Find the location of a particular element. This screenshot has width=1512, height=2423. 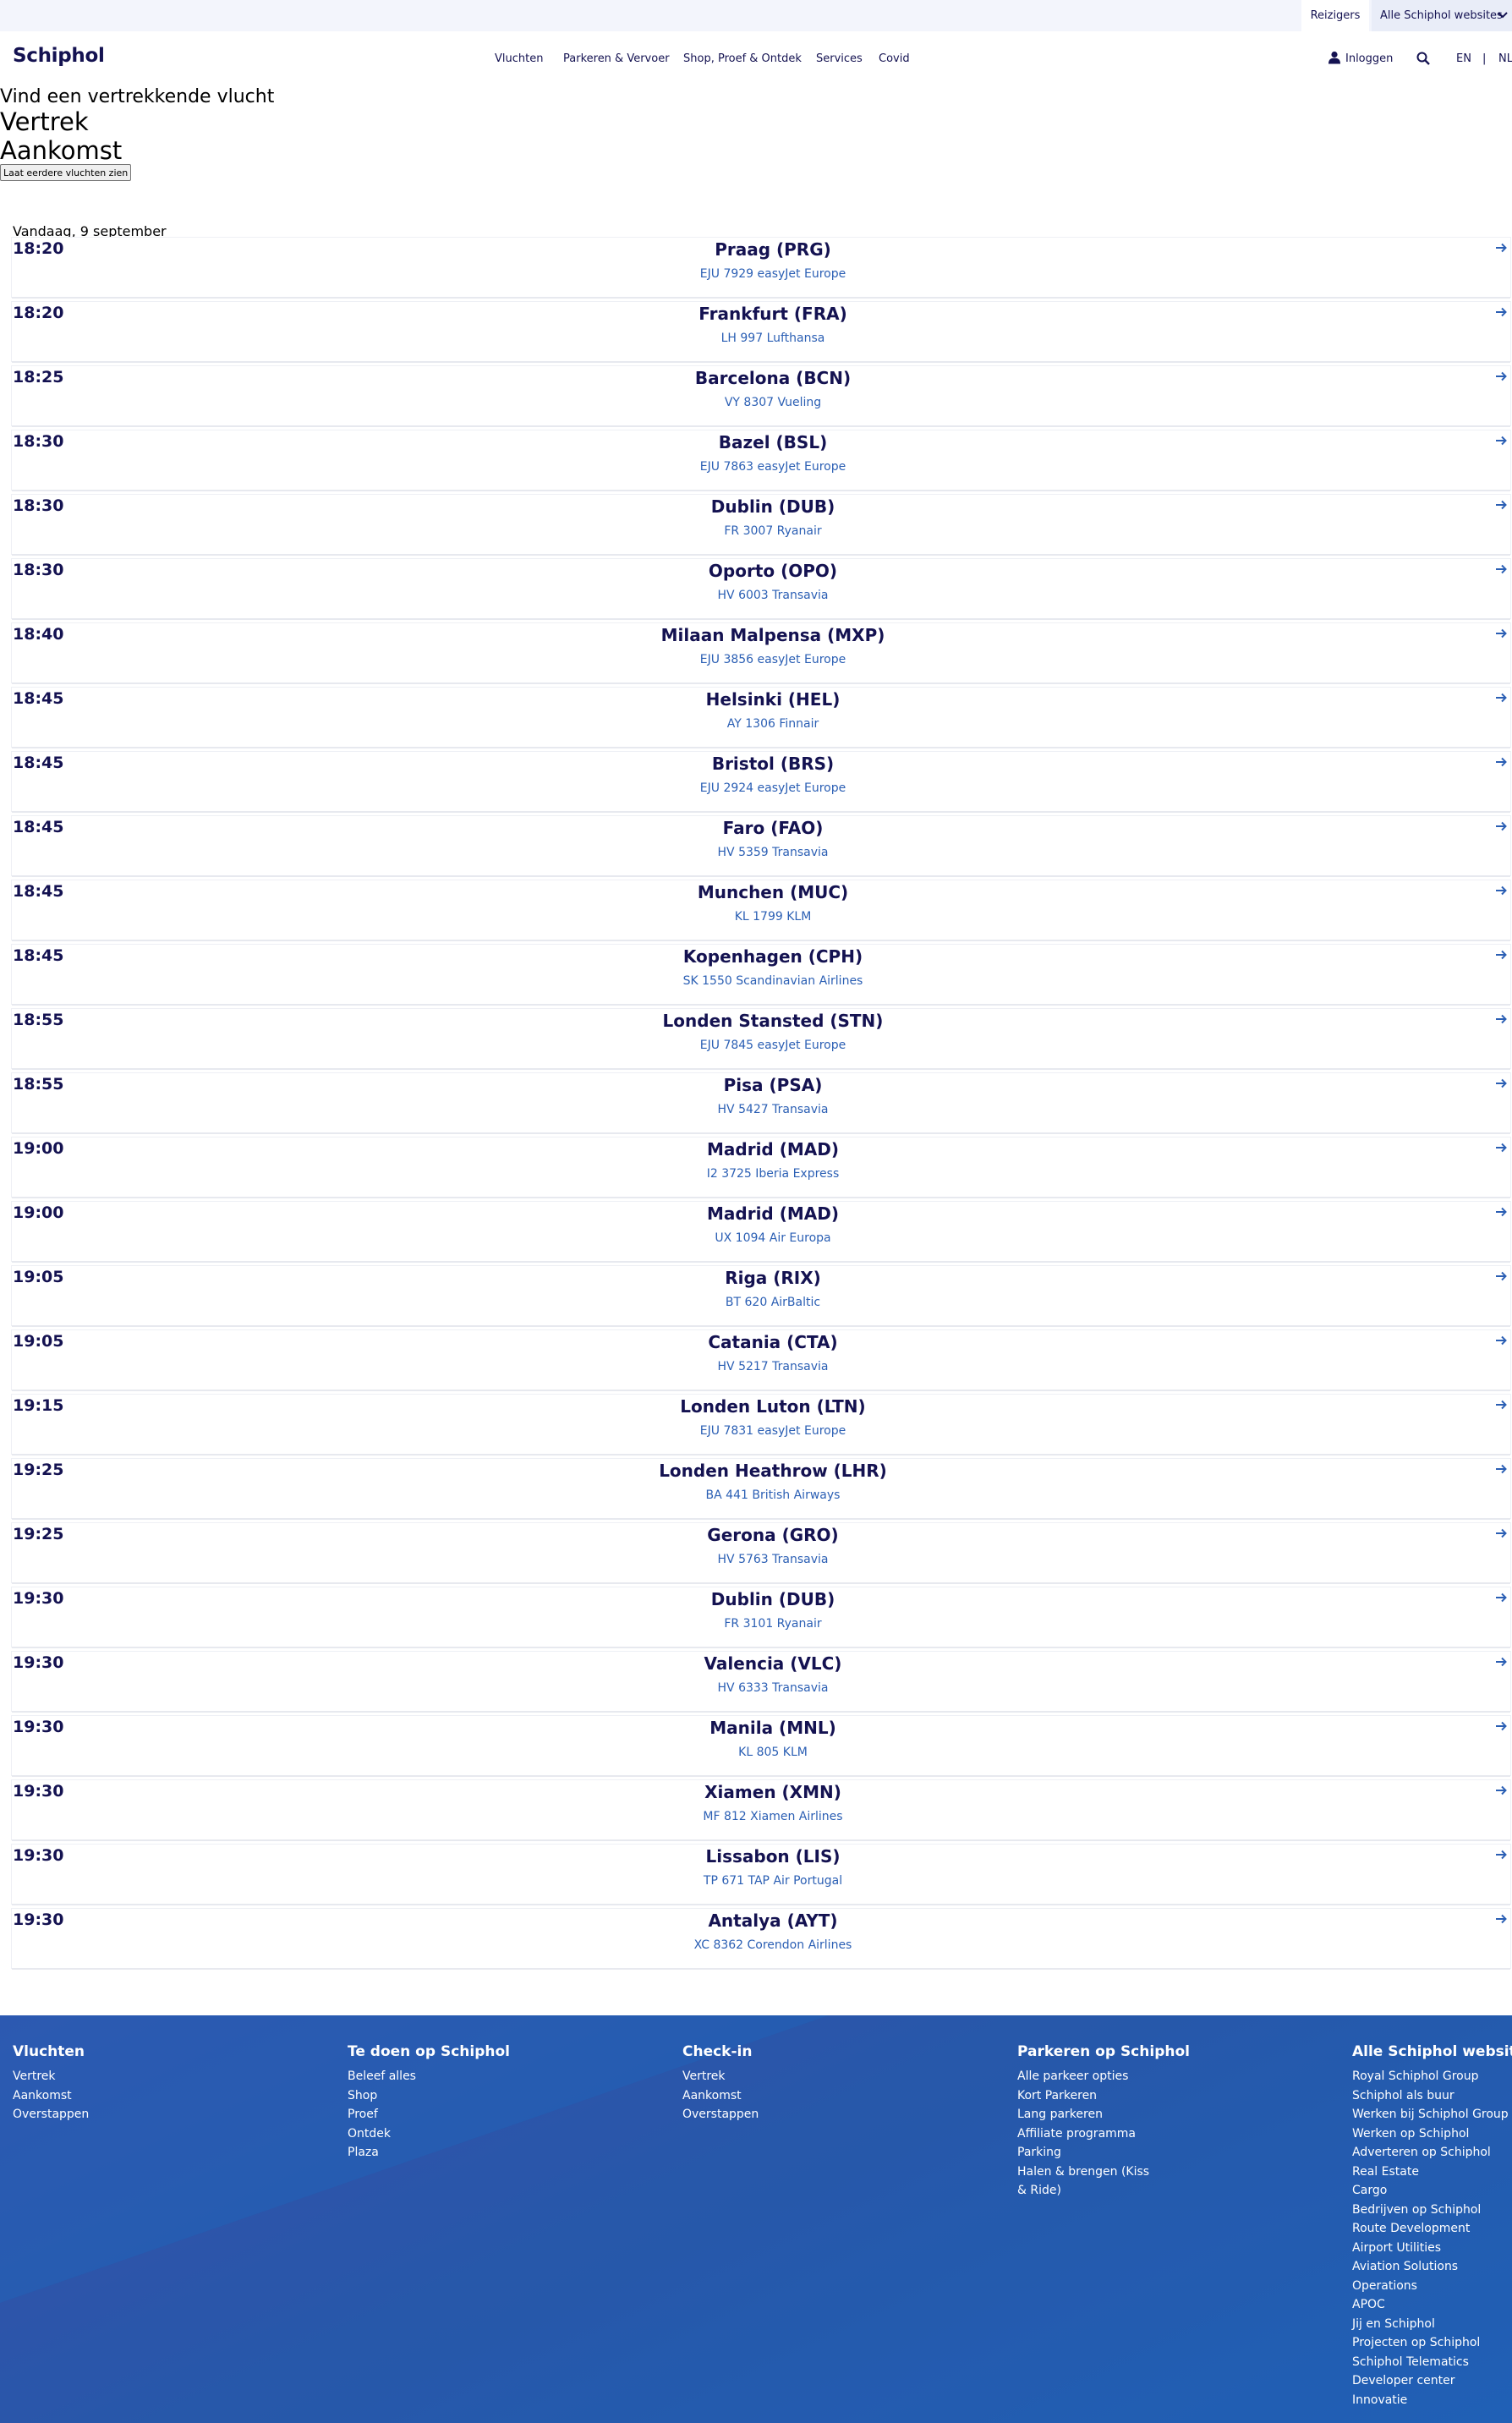

flight-row: 18:20 Frankfurt (FRA) LH 997 Lufthansa is located at coordinates (761, 332).